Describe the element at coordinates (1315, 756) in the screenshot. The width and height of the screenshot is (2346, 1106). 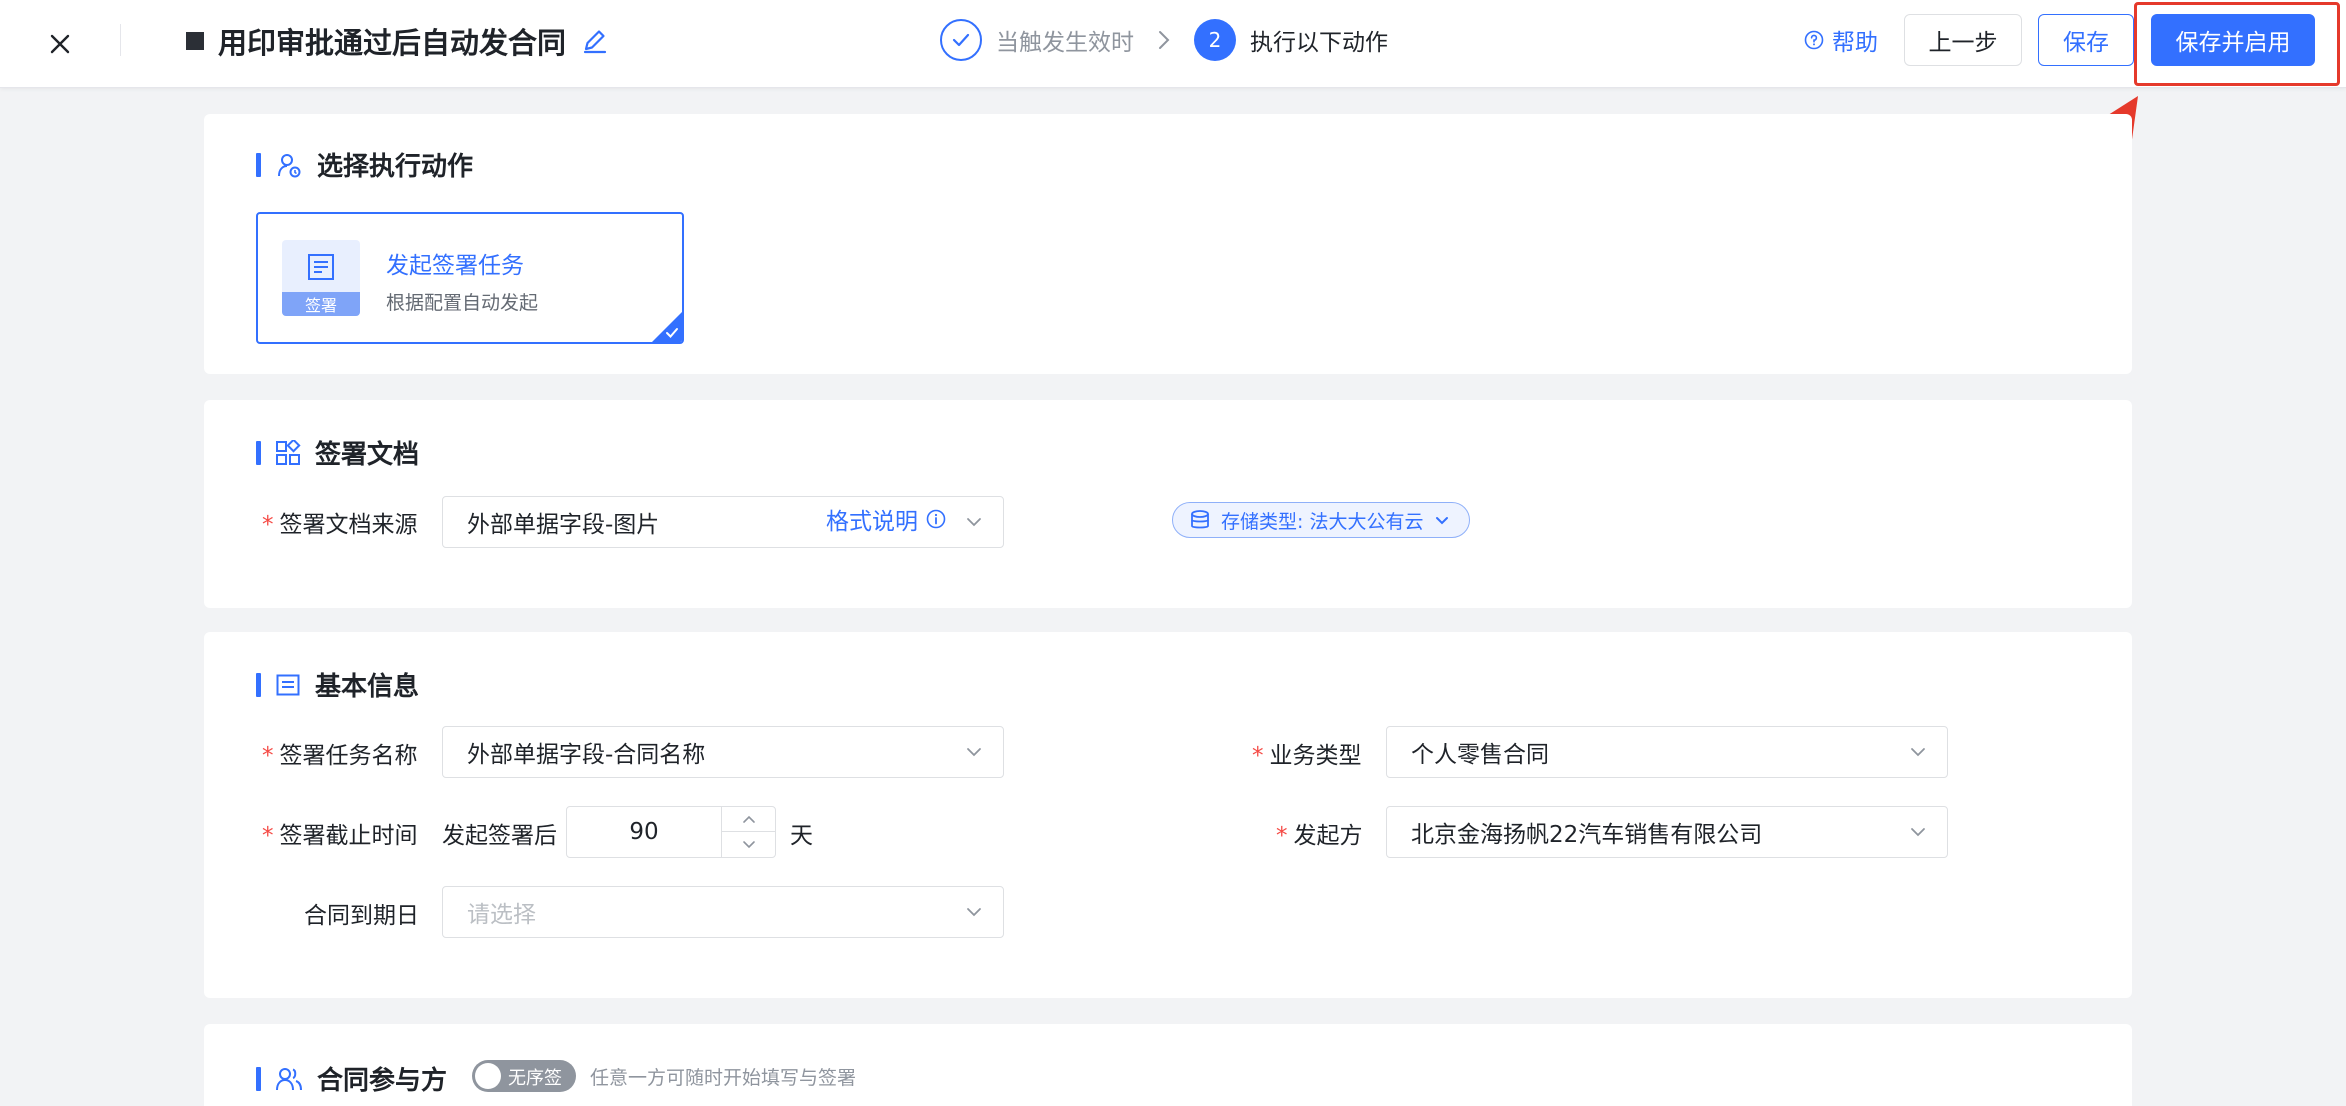
I see `biz-type-label-text: 业务类型` at that location.